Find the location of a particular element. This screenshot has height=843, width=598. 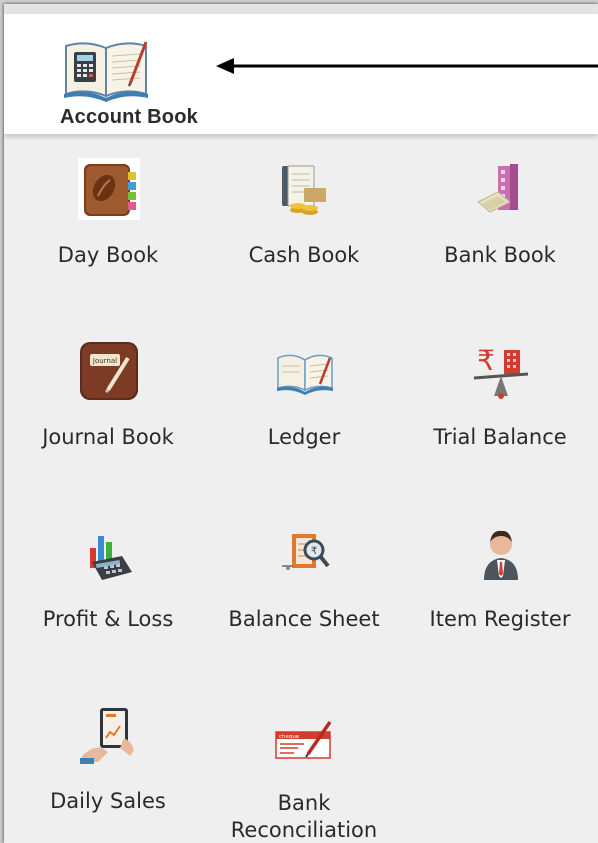

item-register-icon is located at coordinates (501, 555).